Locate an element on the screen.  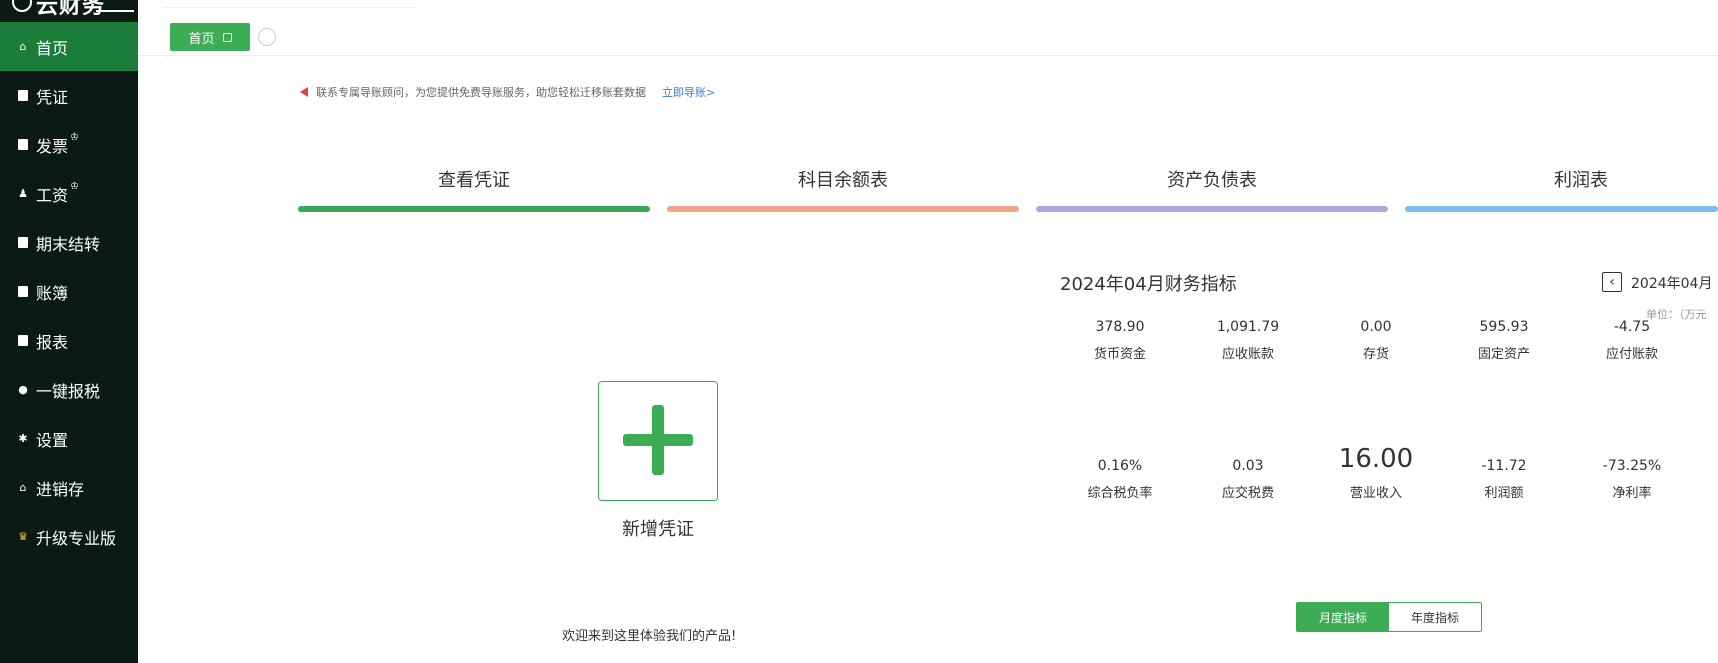
quick-link-account-balance: 科目余额表 is located at coordinates (843, 184).